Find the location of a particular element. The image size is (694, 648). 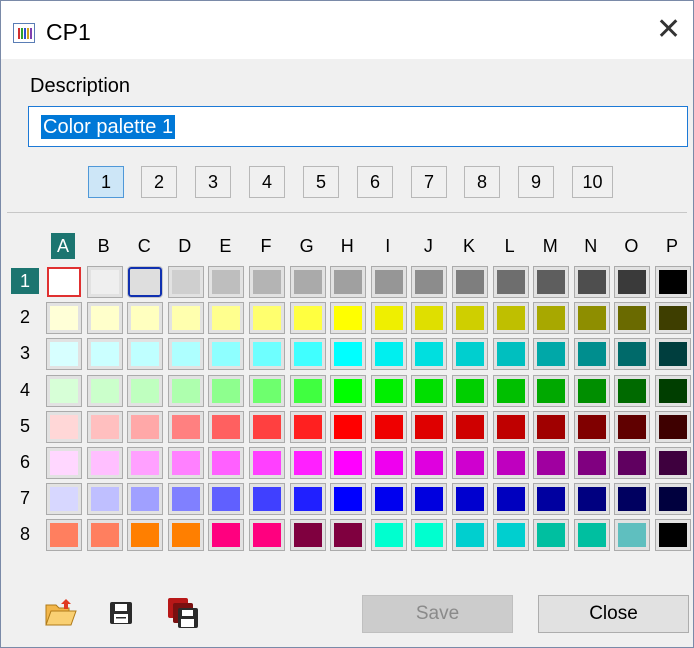

color-swatch-j5 is located at coordinates (429, 426).